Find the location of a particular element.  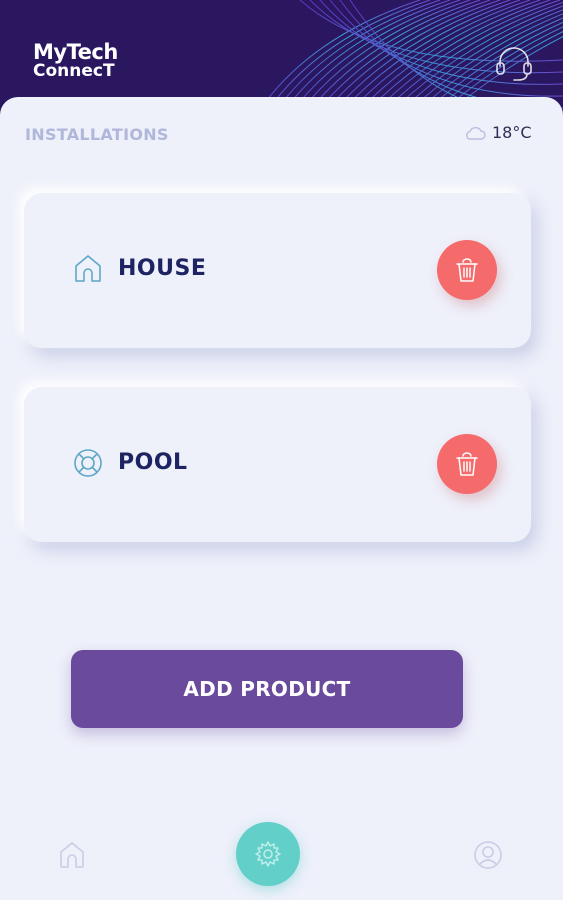

weather-widget: 18°C is located at coordinates (498, 132).